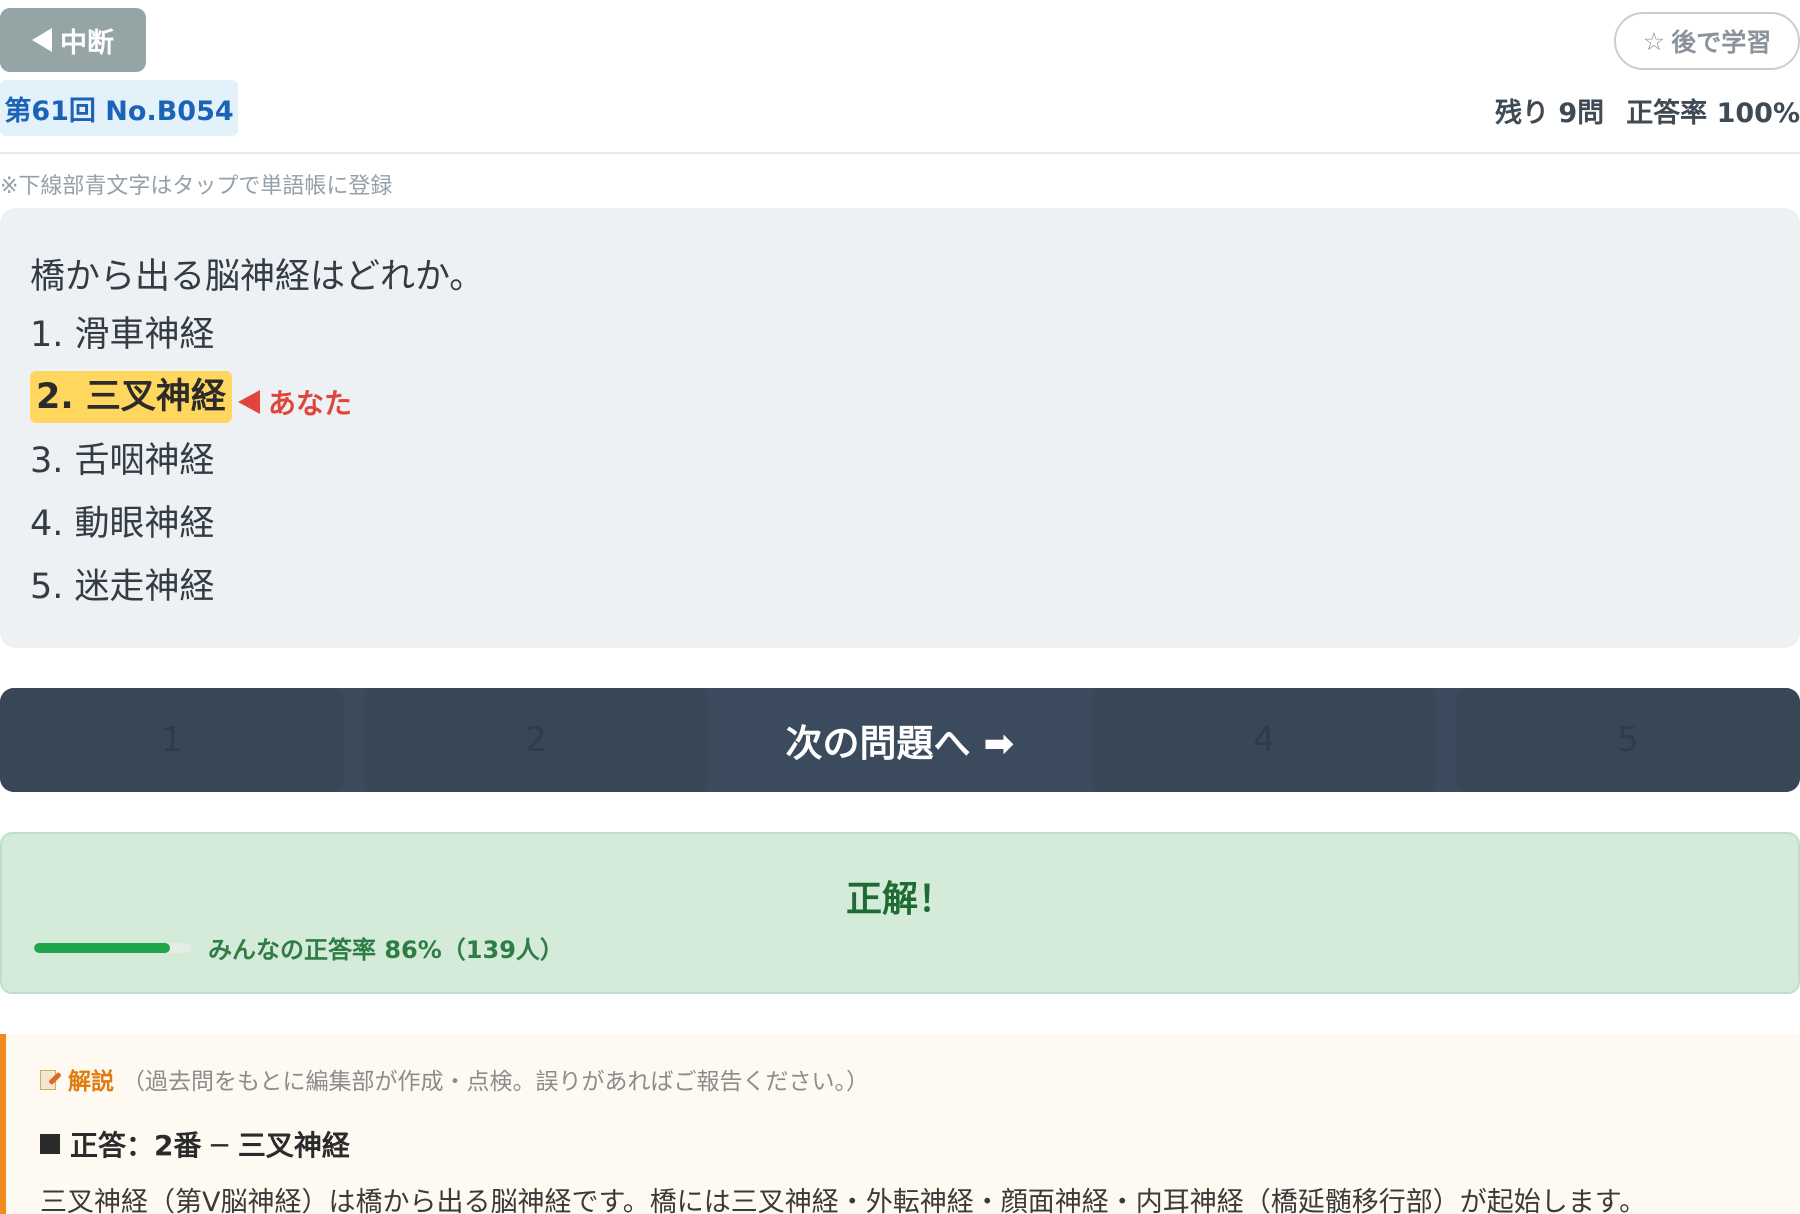 The width and height of the screenshot is (1800, 1214). Describe the element at coordinates (210, 1145) in the screenshot. I see `correct-answer-text: 正答：2番 ─ 三叉神経` at that location.